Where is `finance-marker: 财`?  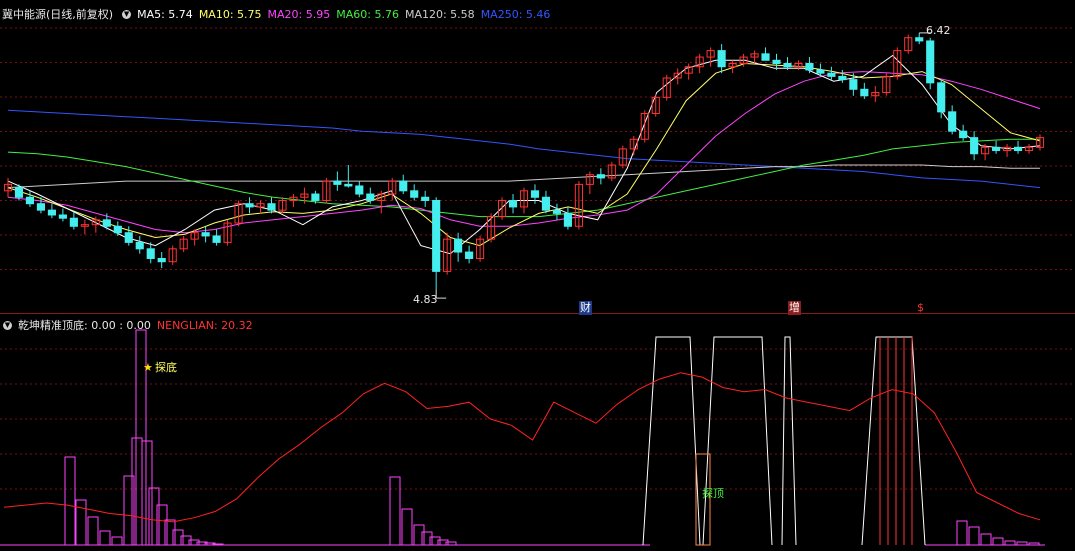 finance-marker: 财 is located at coordinates (585, 308).